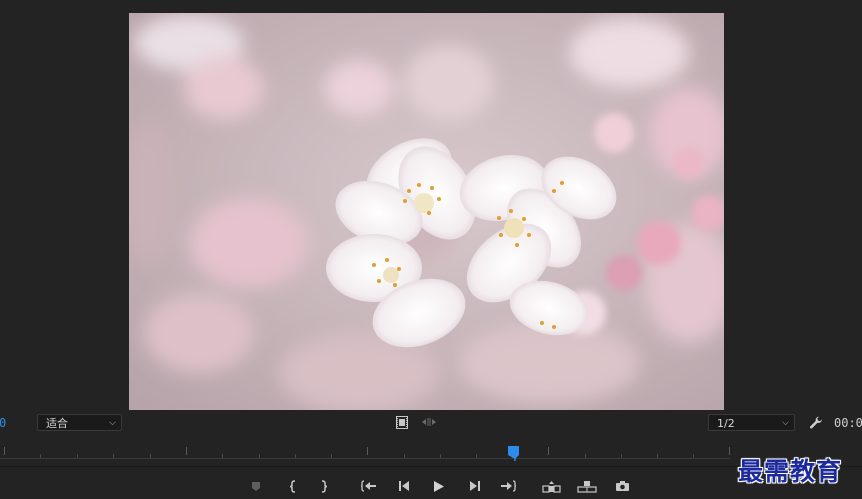 This screenshot has width=862, height=499. What do you see at coordinates (431, 466) in the screenshot?
I see `divider` at bounding box center [431, 466].